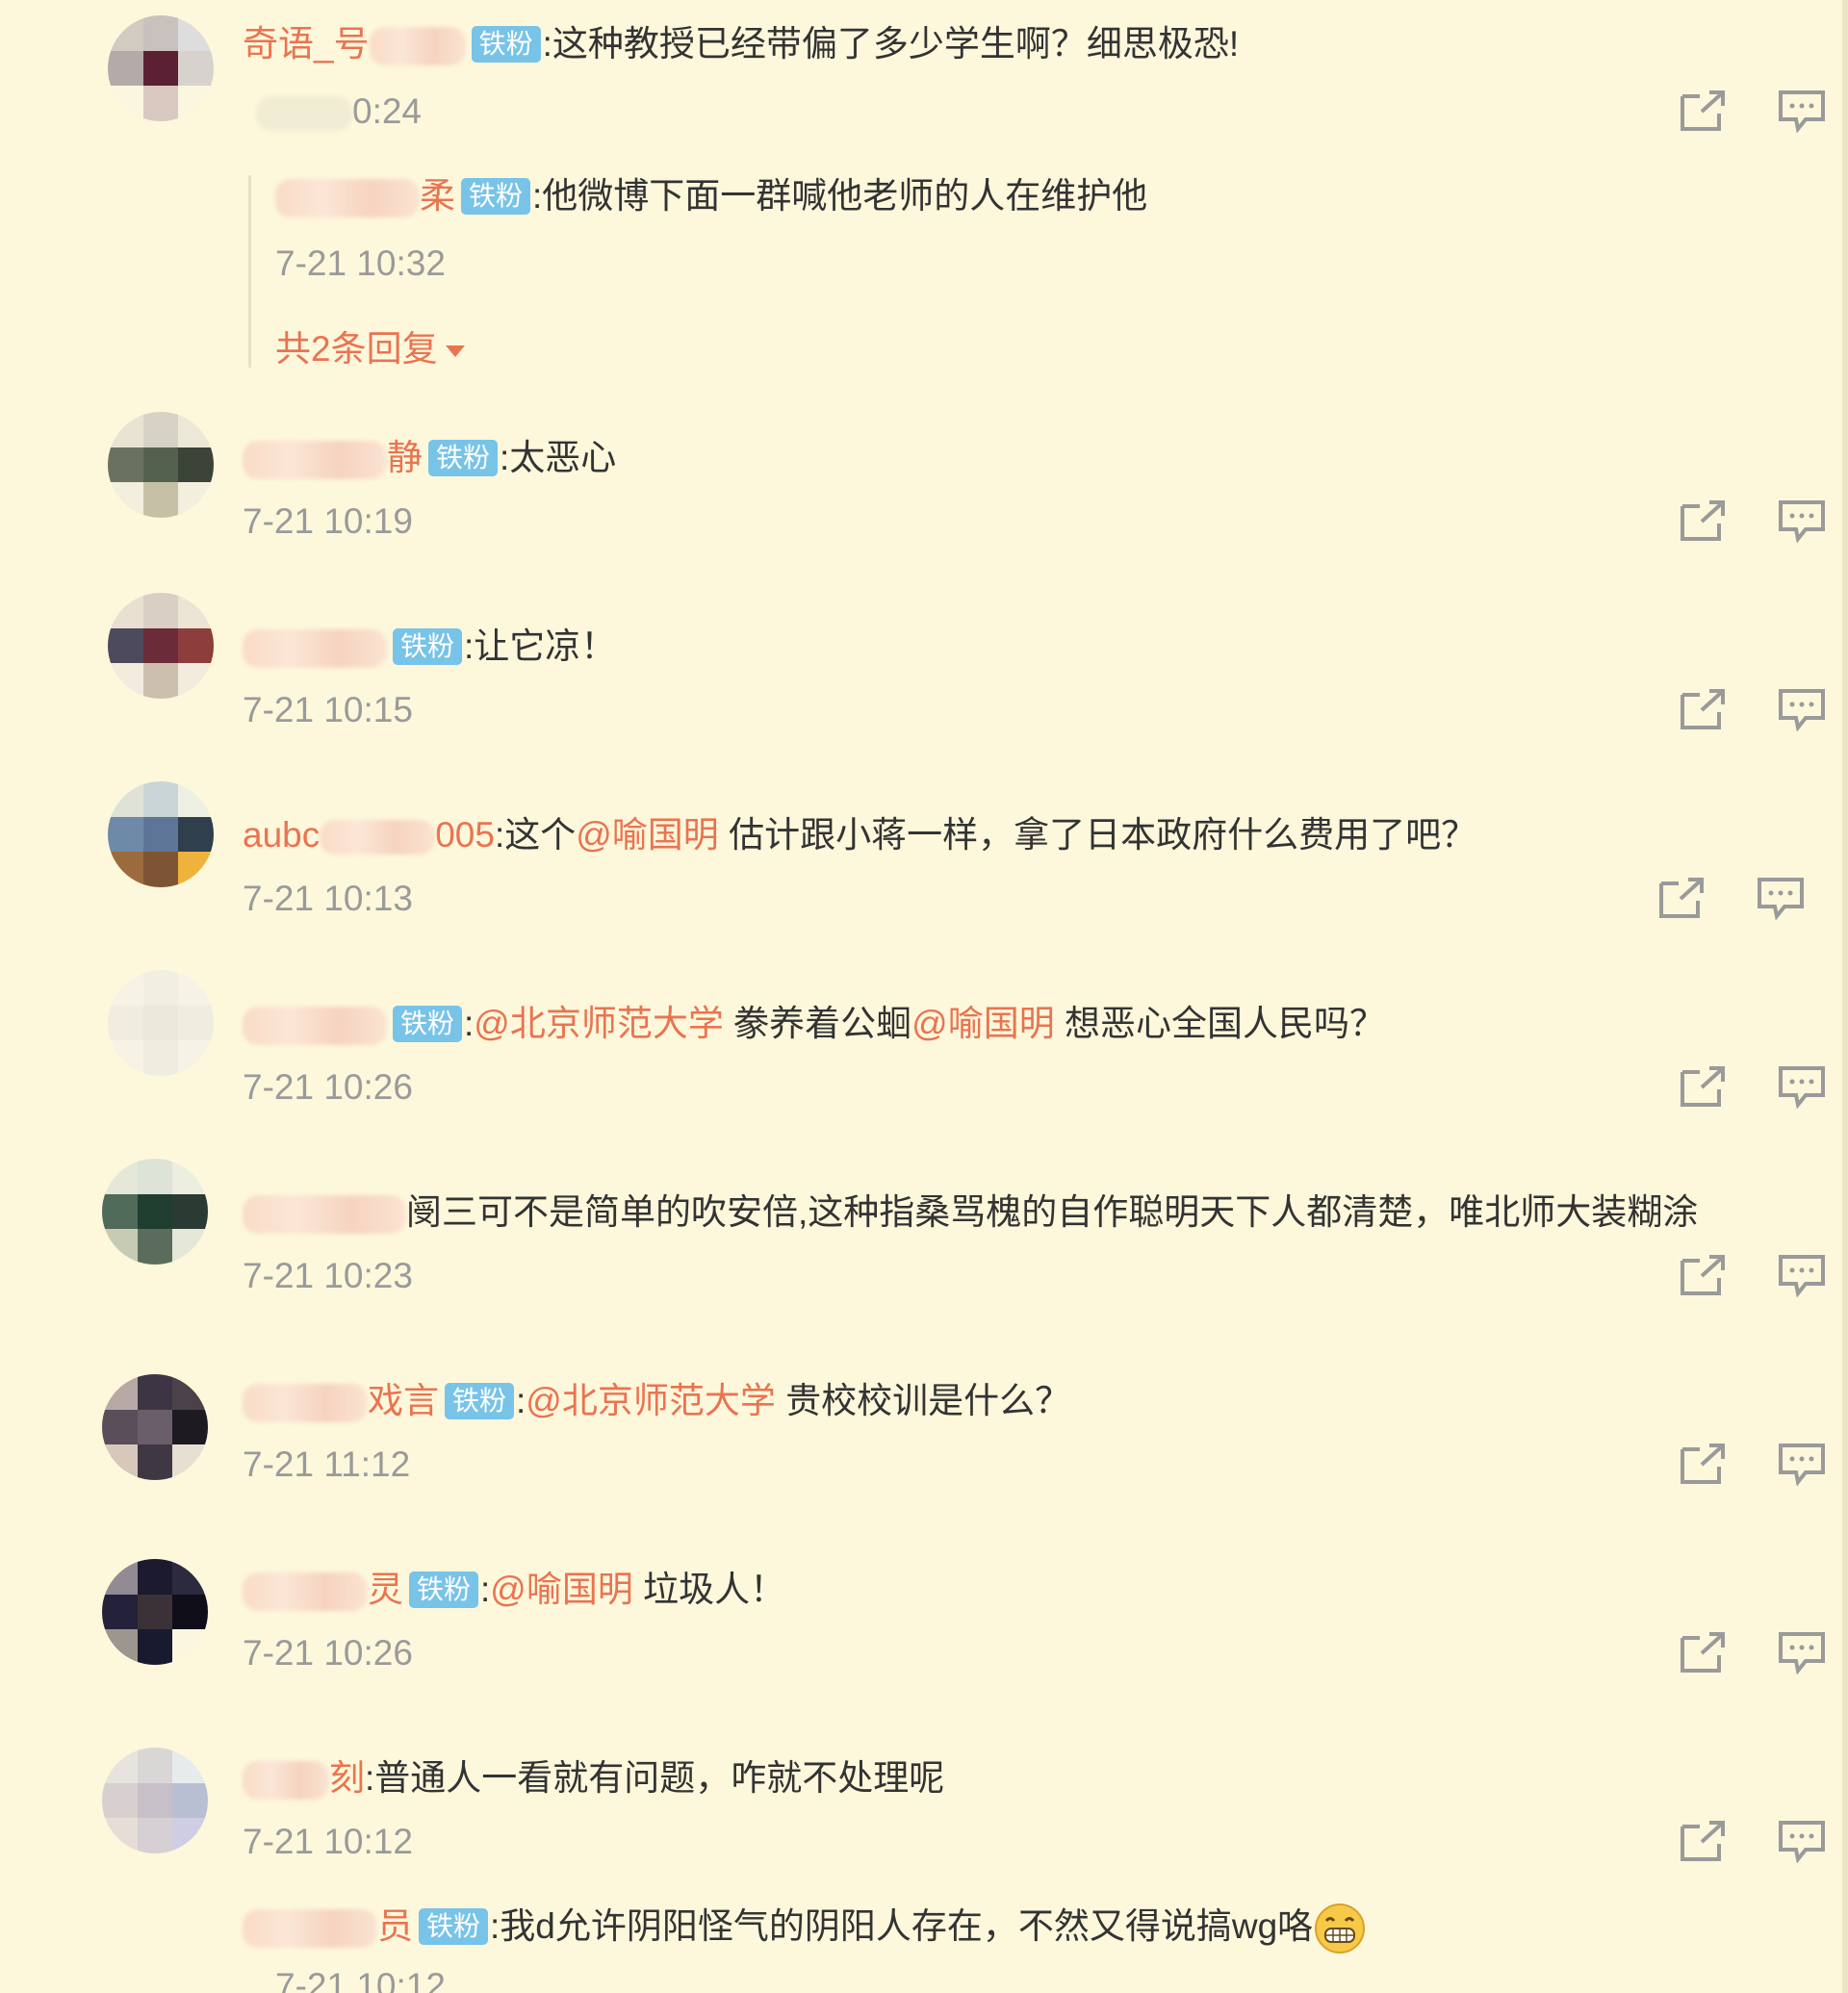 This screenshot has height=1993, width=1848. What do you see at coordinates (902, 1925) in the screenshot?
I see `comment-body: :我d允许阴阳怪气的阴阳人存在，不然又得说搞wg咯` at bounding box center [902, 1925].